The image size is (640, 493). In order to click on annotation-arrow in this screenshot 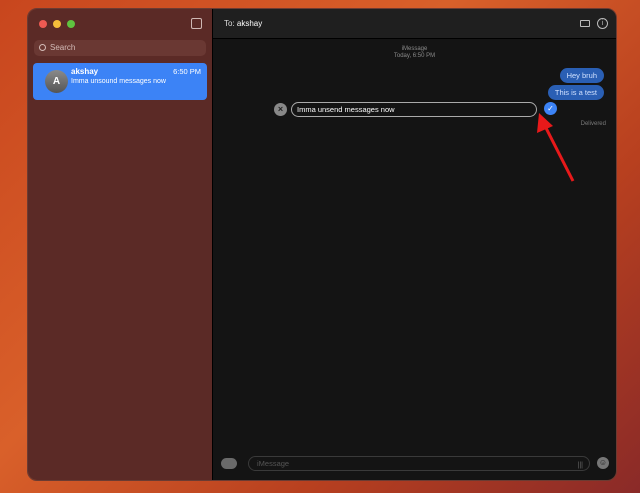, I will do `click(556, 147)`.